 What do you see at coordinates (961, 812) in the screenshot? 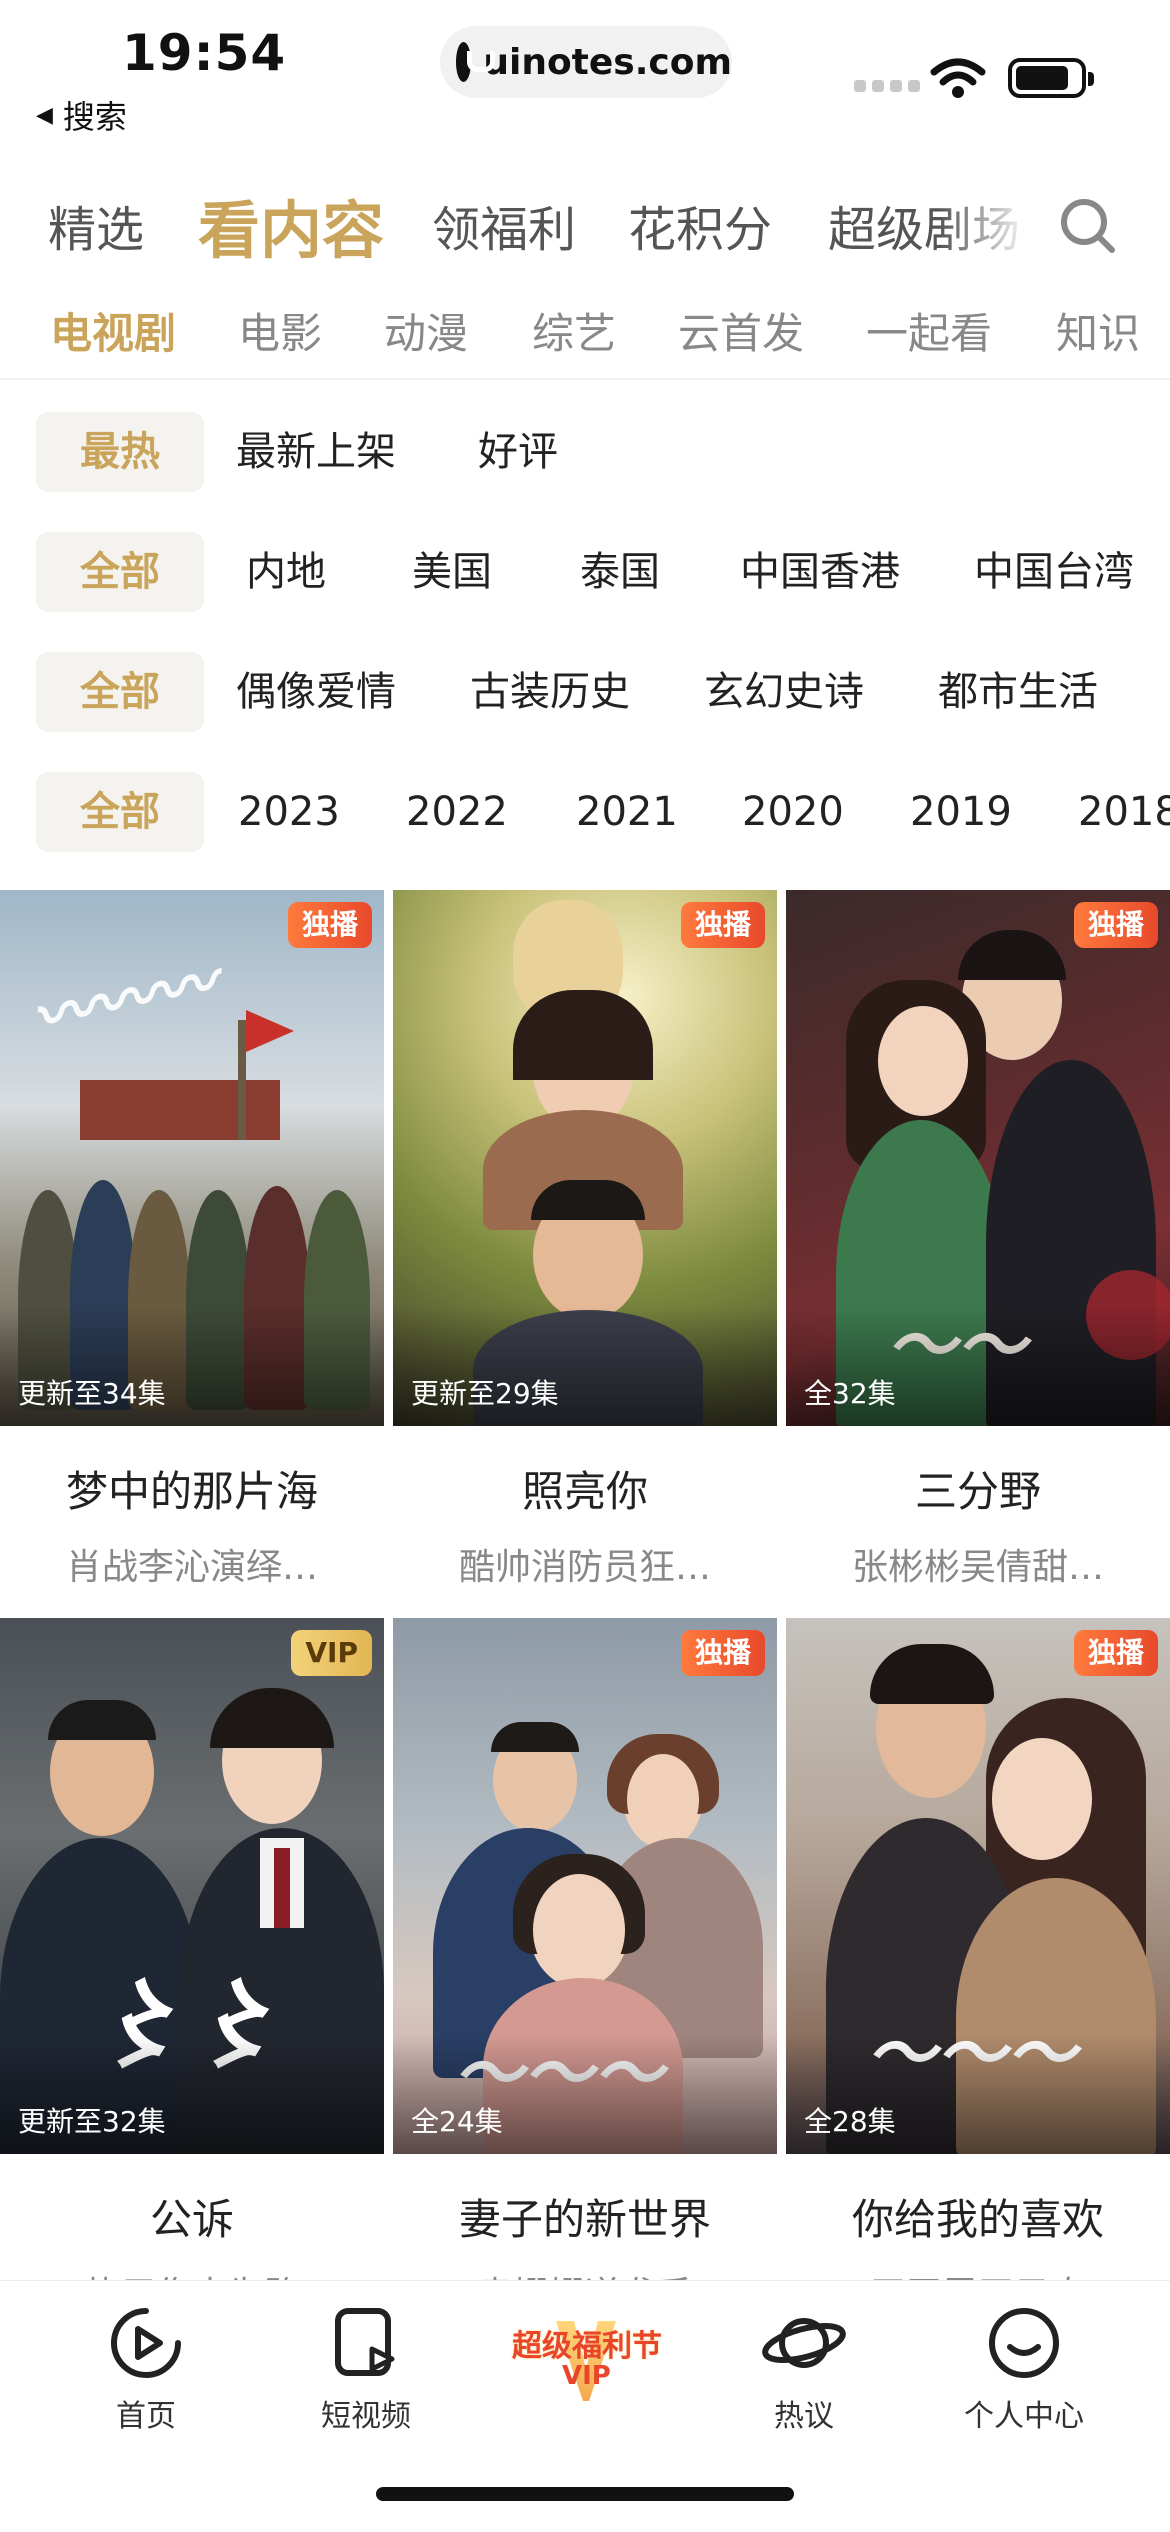
I see `filter-year-option: 2019` at bounding box center [961, 812].